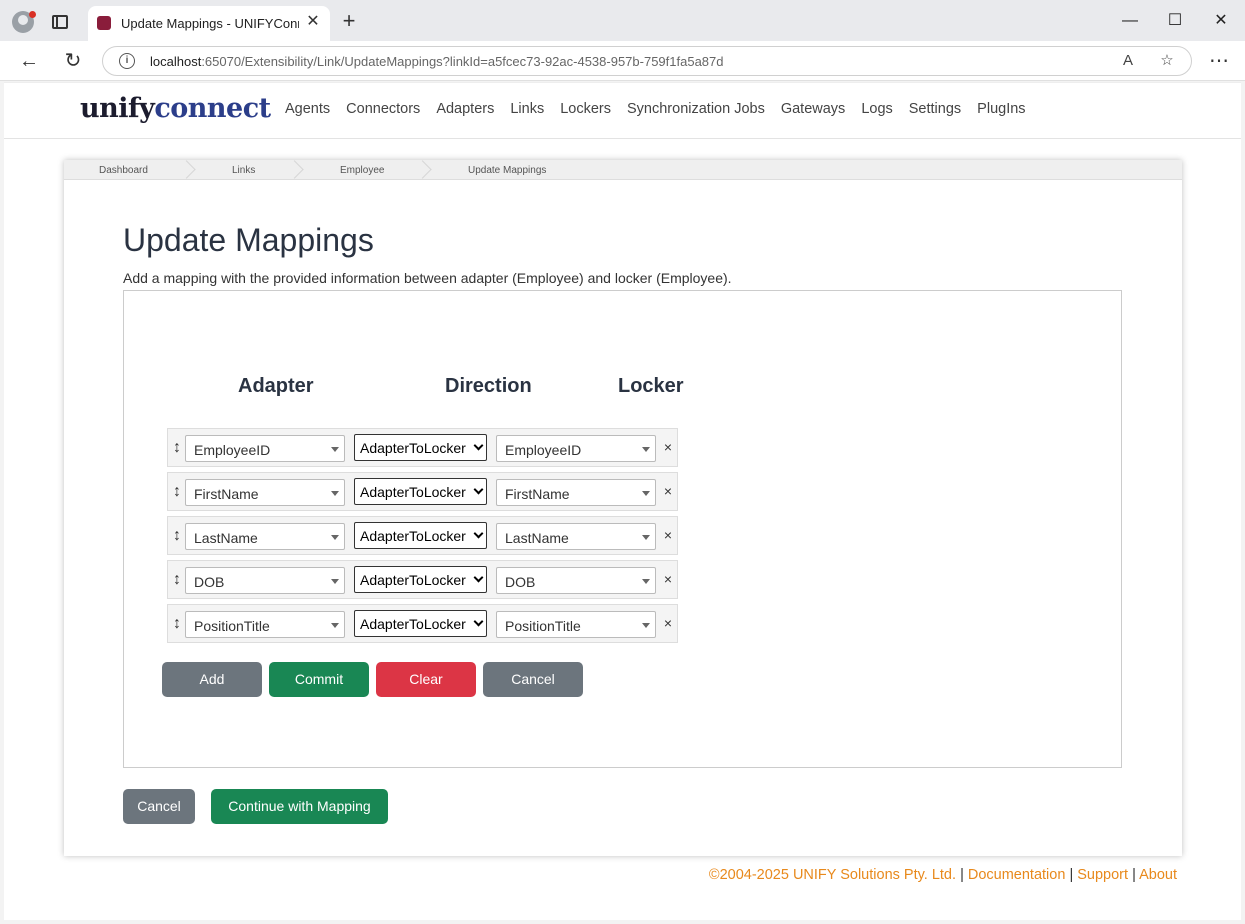  Describe the element at coordinates (265, 580) in the screenshot. I see `adapter-field-select: DOB` at that location.